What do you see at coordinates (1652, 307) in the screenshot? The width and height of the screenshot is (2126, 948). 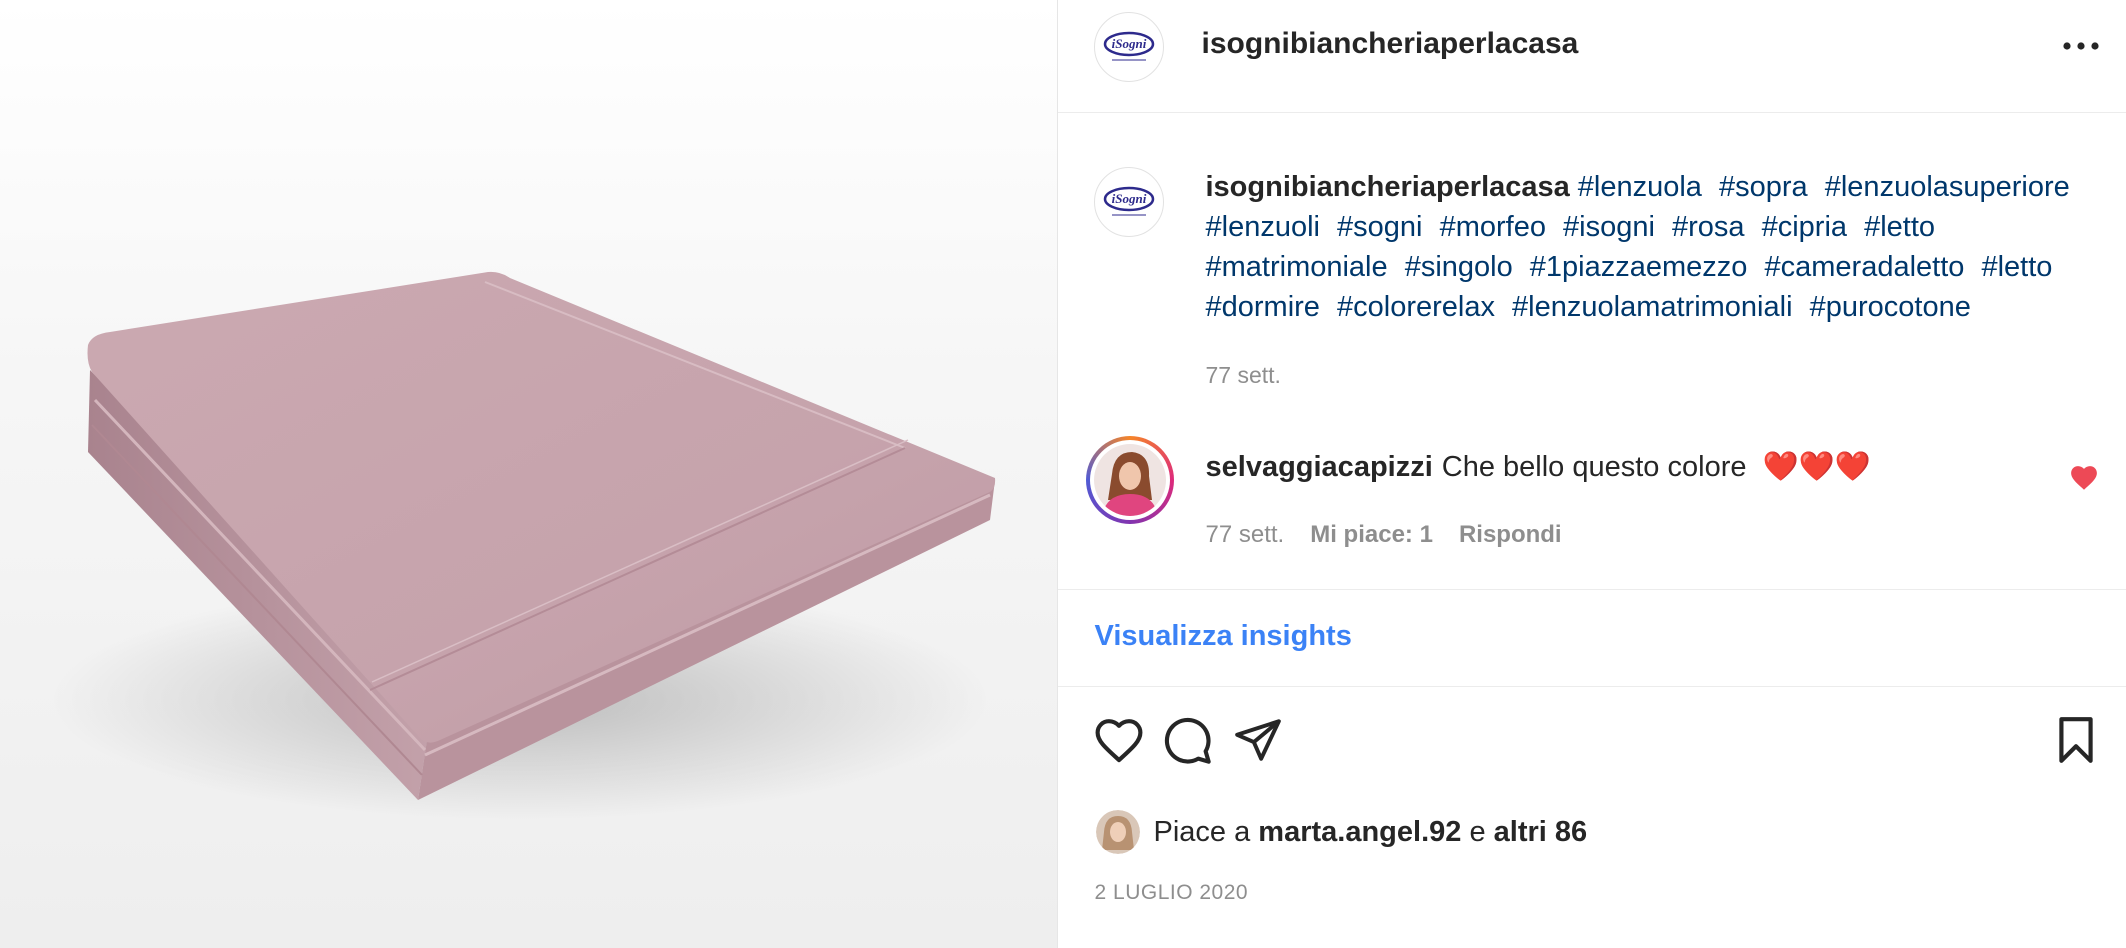 I see `hashtag-link: #lenzuolamatrimoniali` at bounding box center [1652, 307].